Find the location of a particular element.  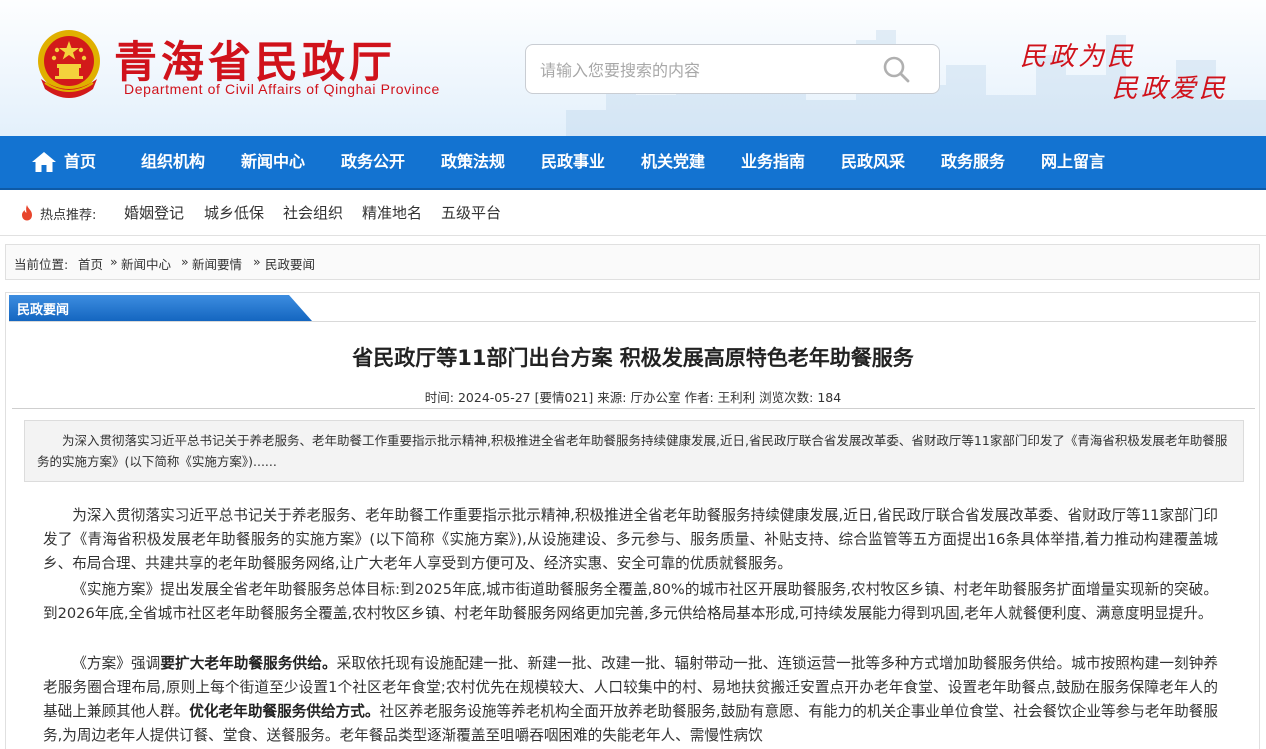

article-title: 省民政厅等11部门出台方案 积极发展高原特色老年助餐服务 is located at coordinates (633, 358).